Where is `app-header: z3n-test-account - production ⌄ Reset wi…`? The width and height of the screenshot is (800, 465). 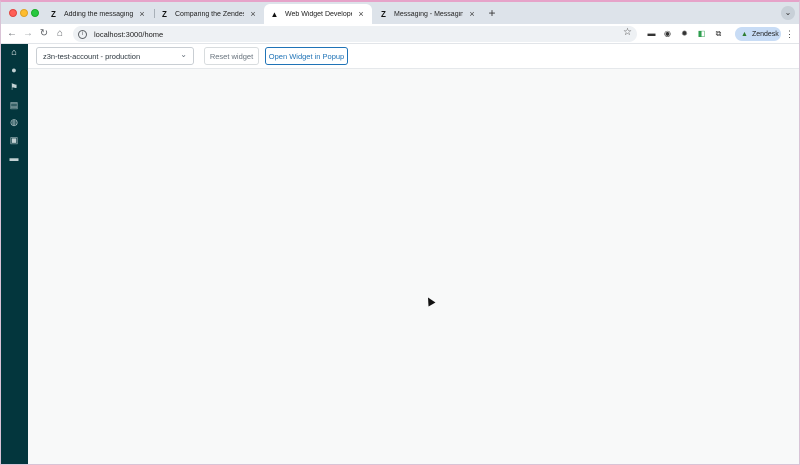 app-header: z3n-test-account - production ⌄ Reset wi… is located at coordinates (413, 56).